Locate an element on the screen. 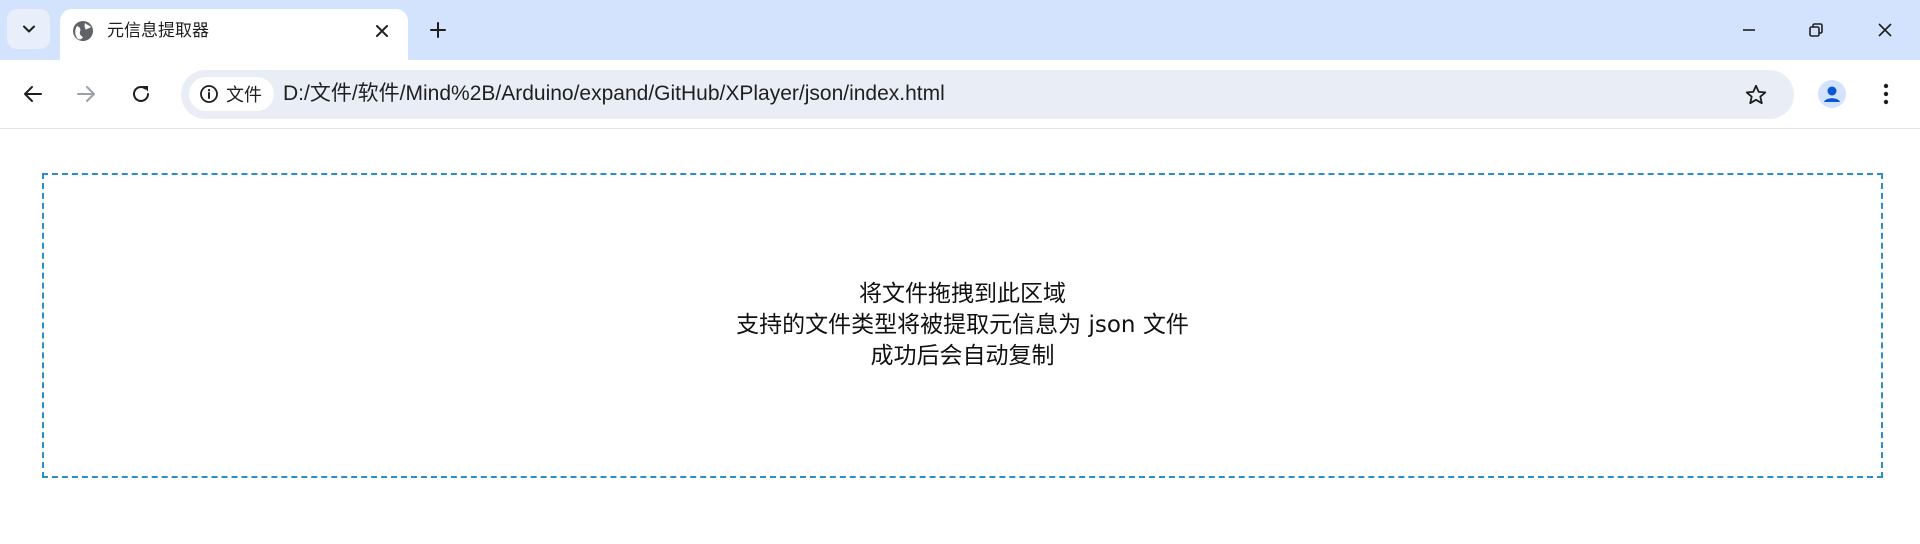 Image resolution: width=1920 pixels, height=544 pixels. reload-icon is located at coordinates (141, 93).